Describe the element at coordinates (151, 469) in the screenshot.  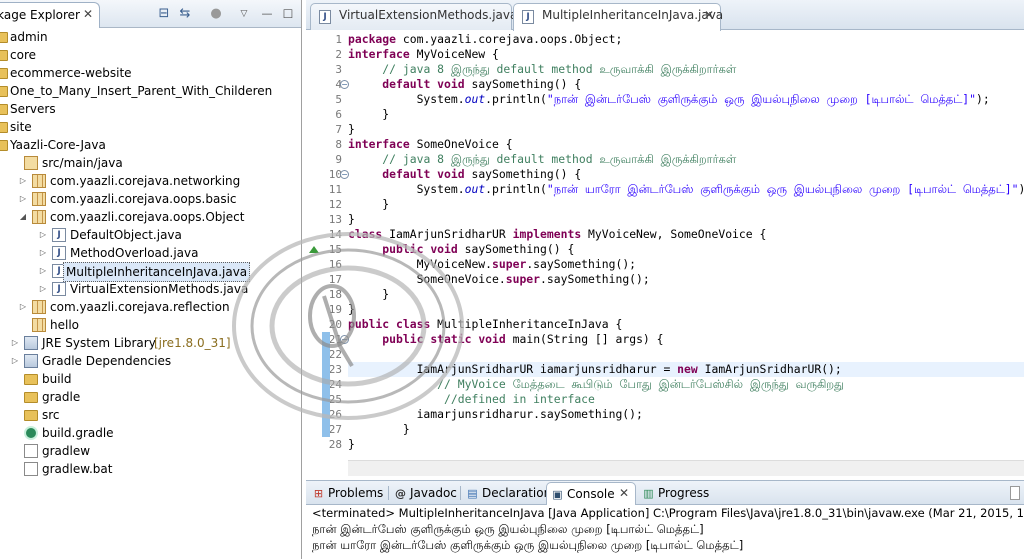
I see `tree-item: gradlew.bat` at that location.